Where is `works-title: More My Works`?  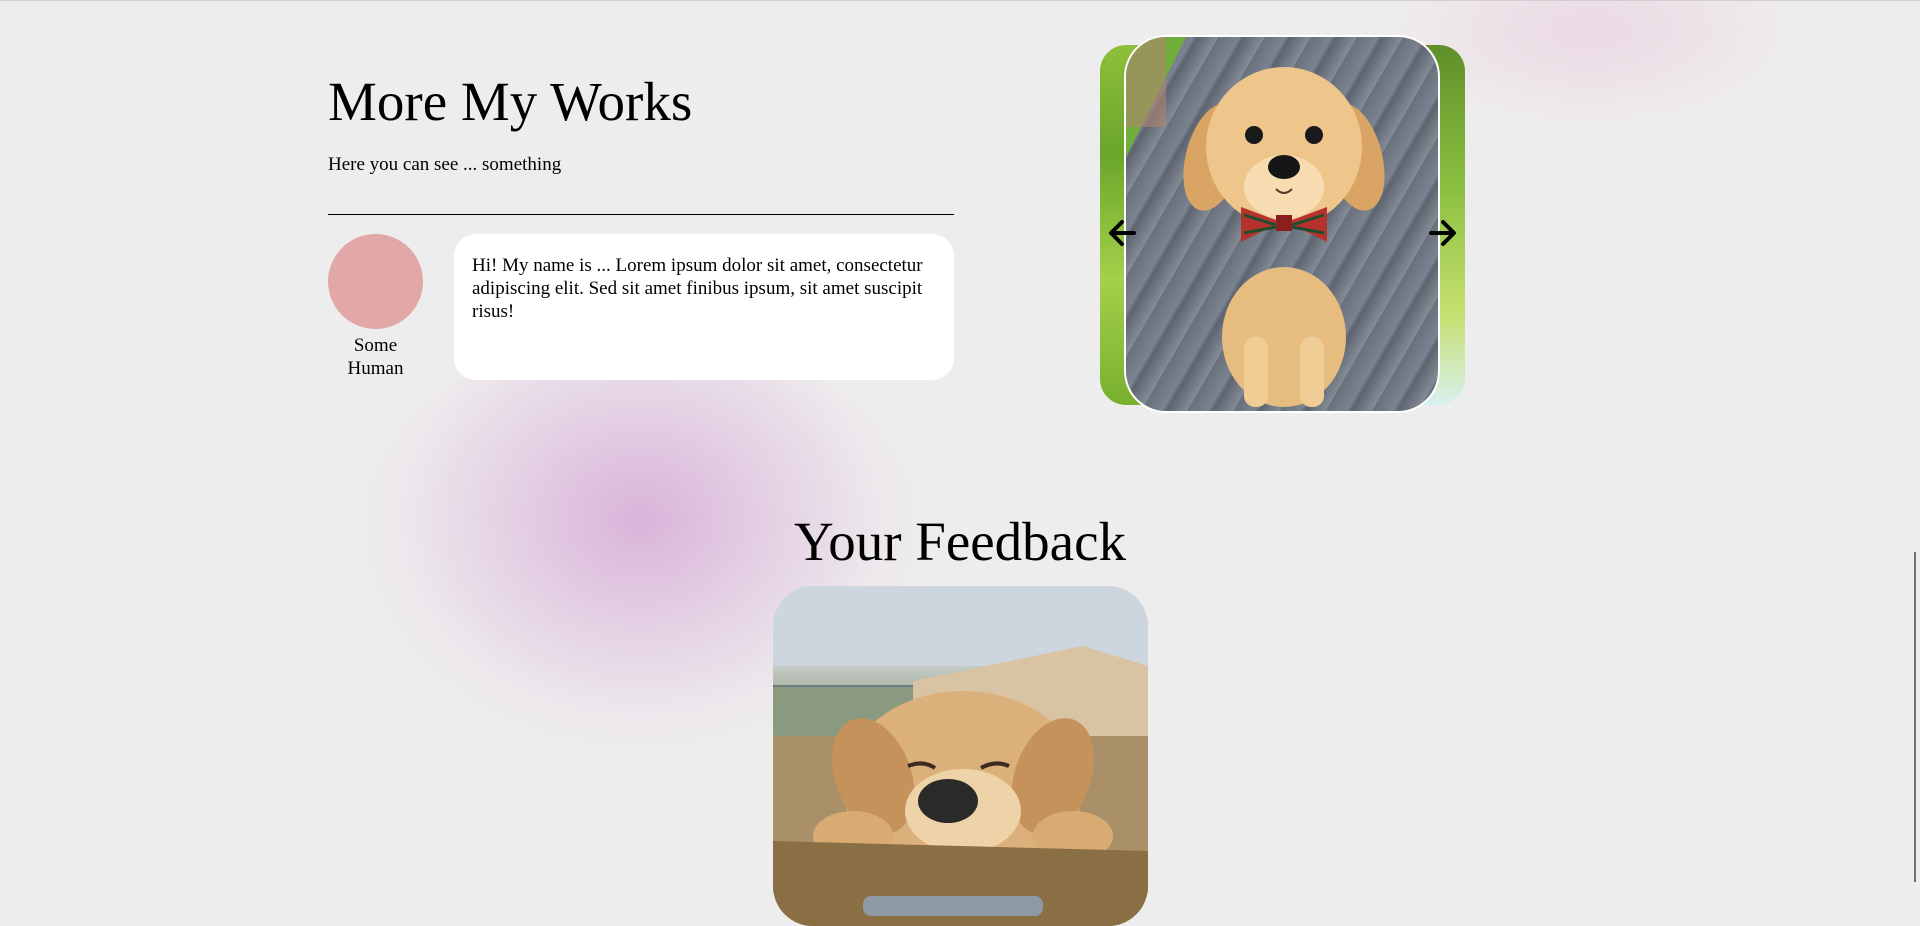
works-title: More My Works is located at coordinates (510, 101).